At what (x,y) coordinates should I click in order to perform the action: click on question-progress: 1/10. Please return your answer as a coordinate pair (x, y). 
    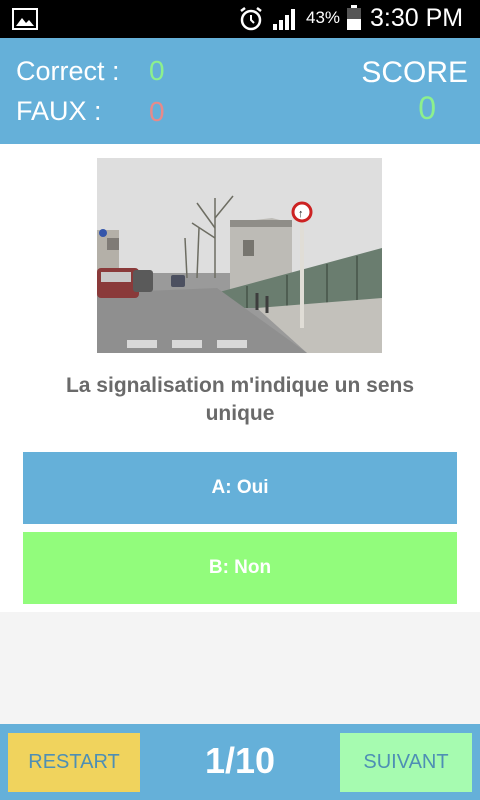
    Looking at the image, I should click on (240, 760).